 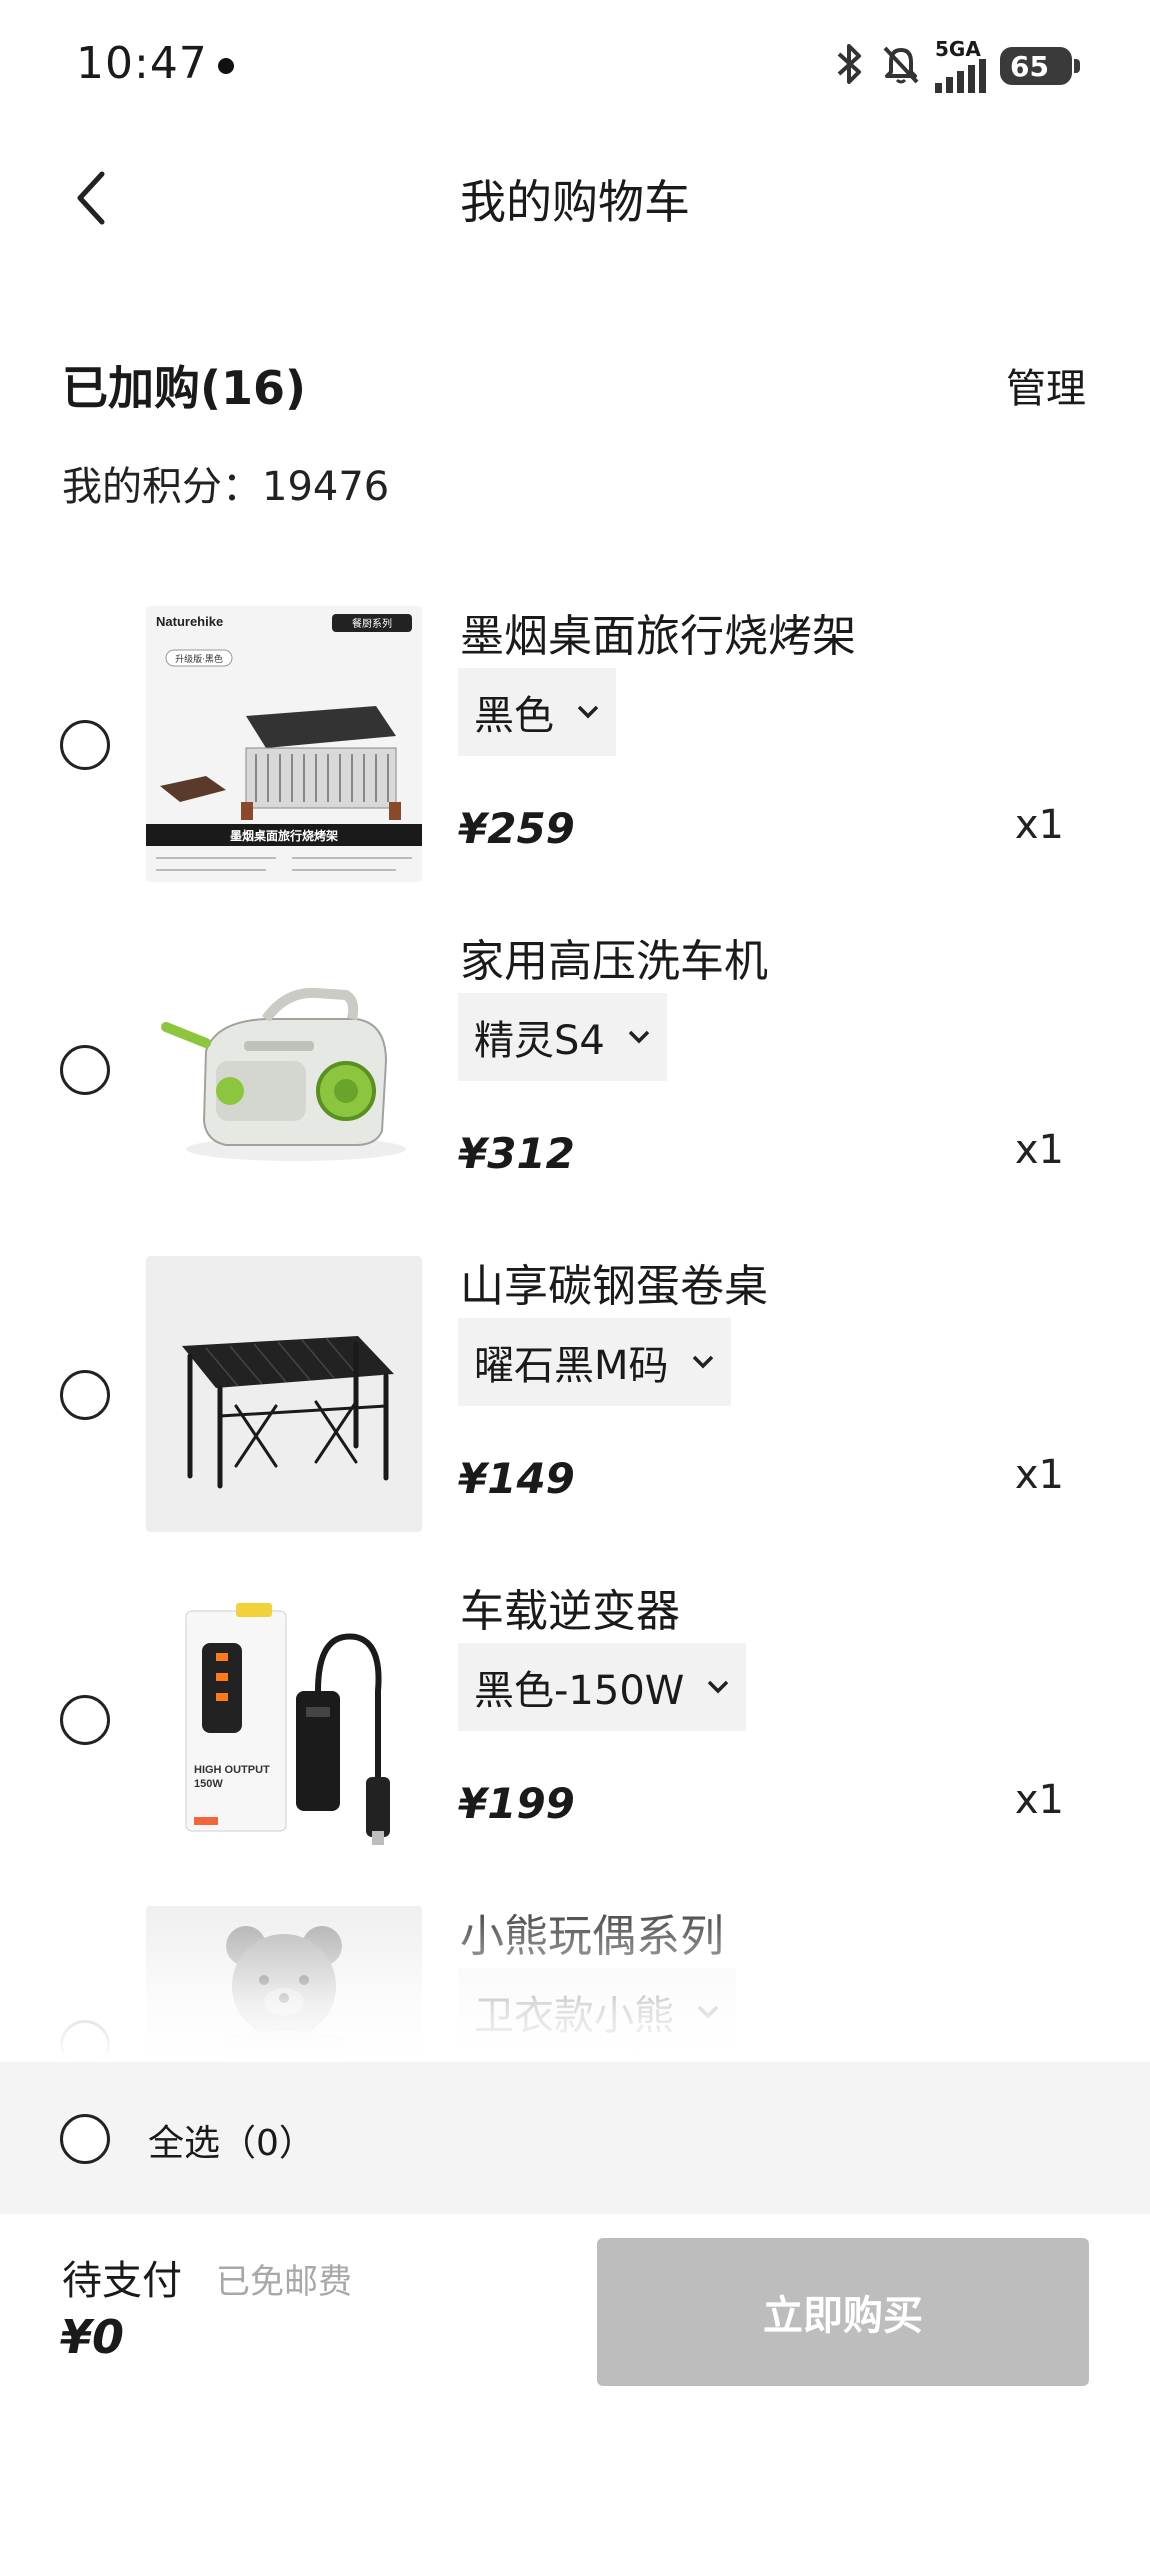 I want to click on car-inverter-image: HIGH OUTPUT 150W, so click(x=284, y=1719).